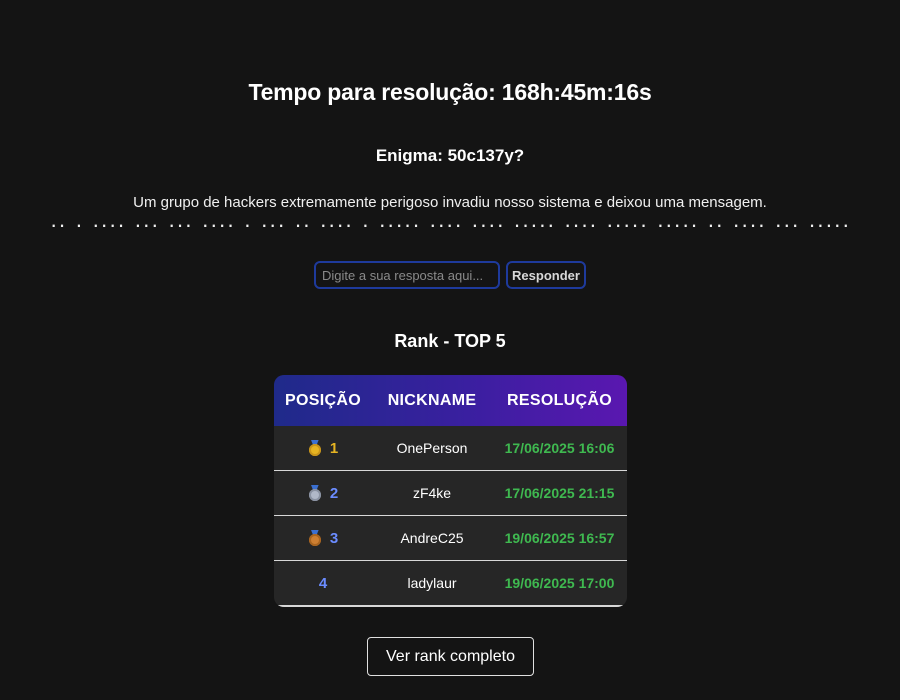 The image size is (900, 700). I want to click on header-position: POSIÇÃO, so click(323, 400).